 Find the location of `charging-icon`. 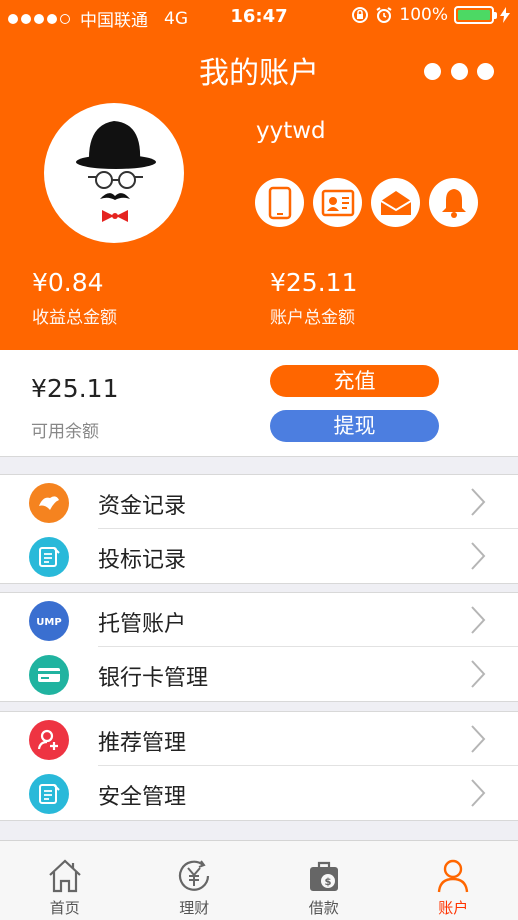

charging-icon is located at coordinates (505, 15).